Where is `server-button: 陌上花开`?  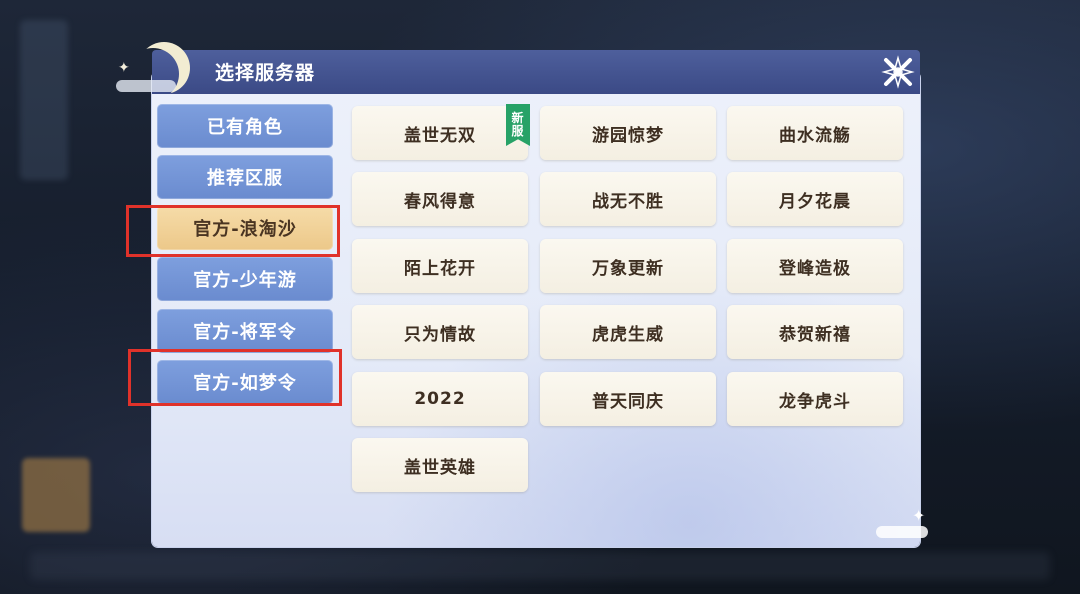 server-button: 陌上花开 is located at coordinates (440, 266).